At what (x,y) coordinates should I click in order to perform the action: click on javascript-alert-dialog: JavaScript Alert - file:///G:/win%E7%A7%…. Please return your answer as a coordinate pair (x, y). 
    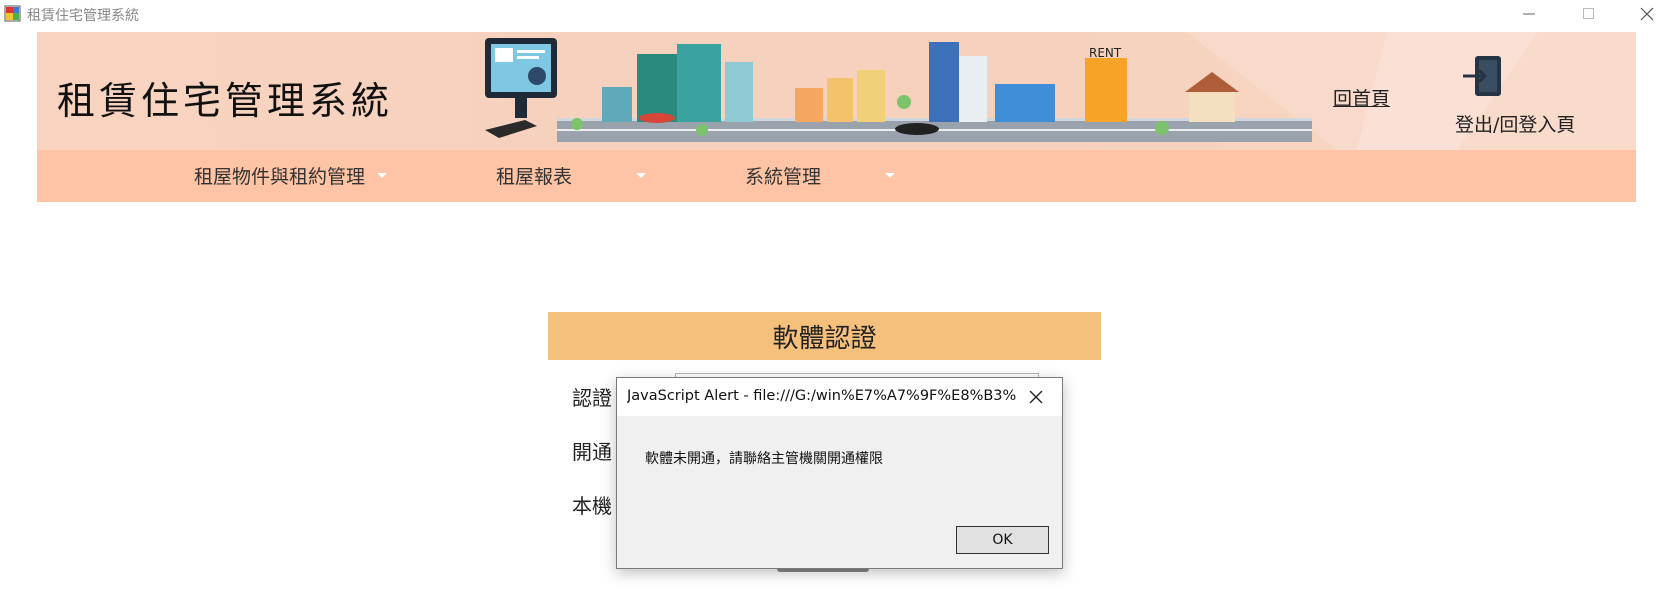
    Looking at the image, I should click on (839, 473).